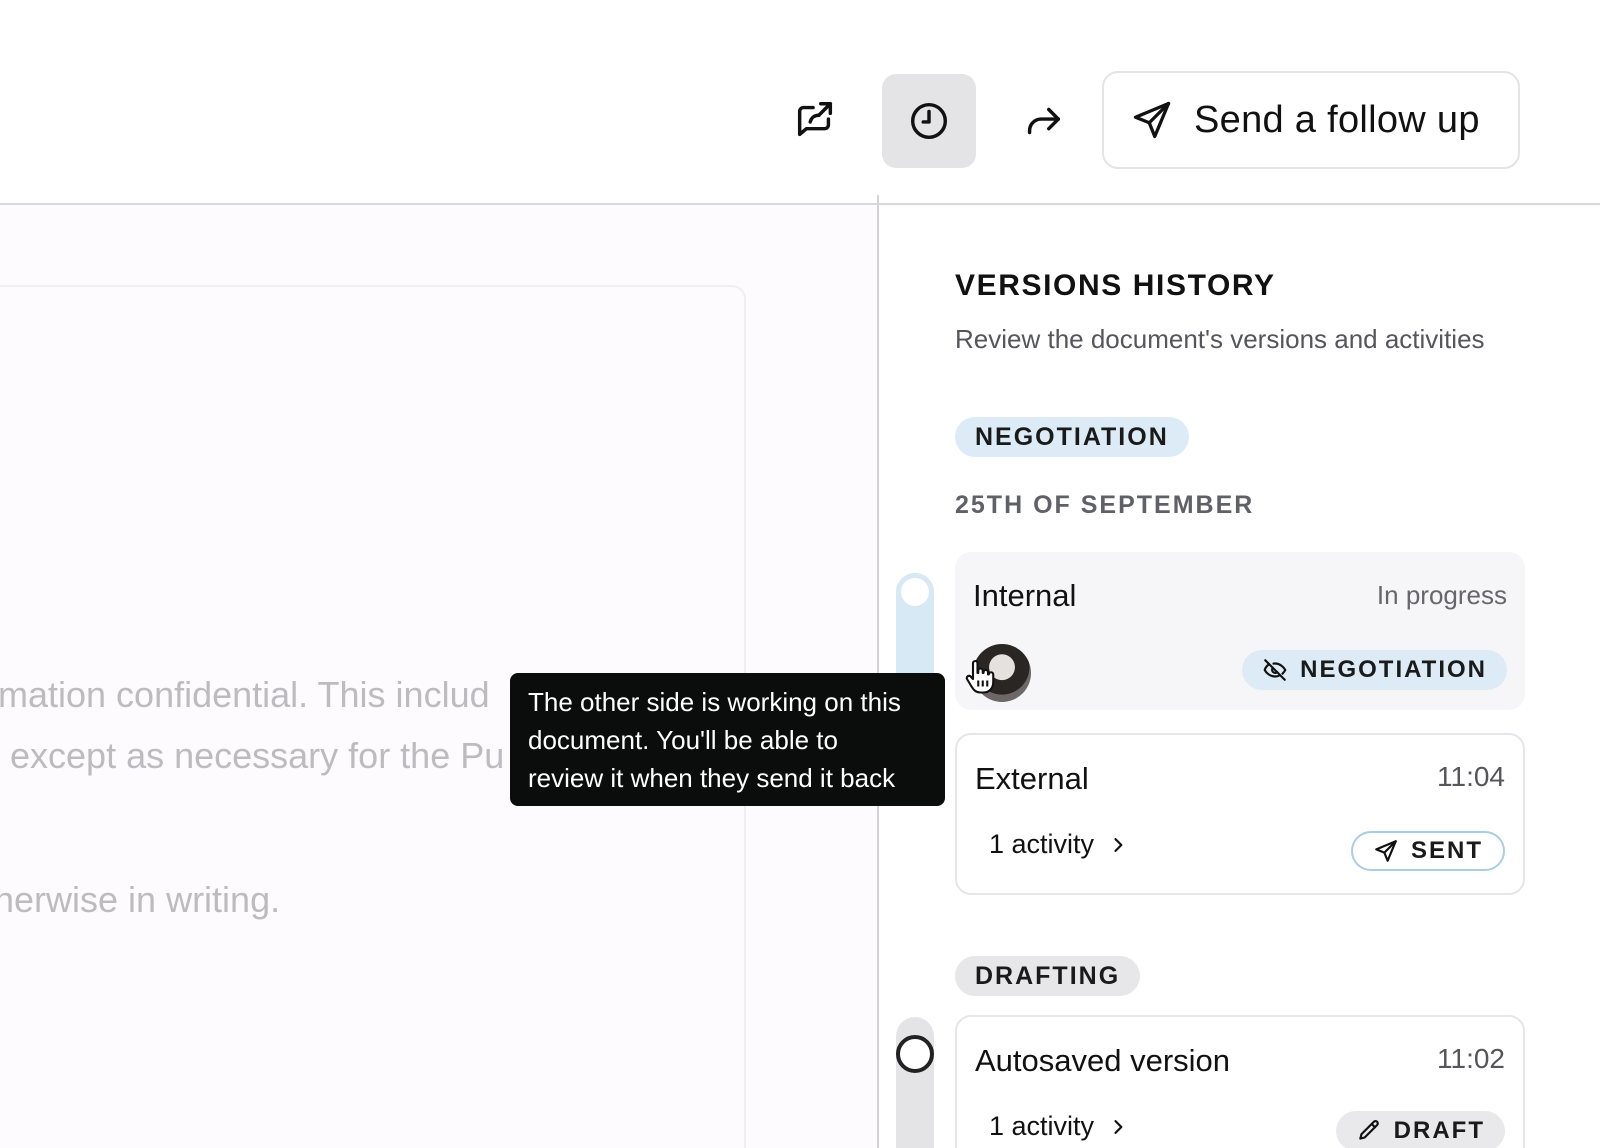  What do you see at coordinates (980, 676) in the screenshot?
I see `hand-cursor-icon` at bounding box center [980, 676].